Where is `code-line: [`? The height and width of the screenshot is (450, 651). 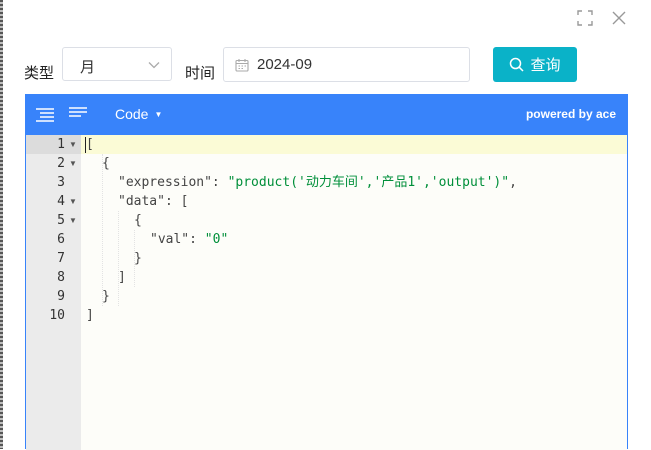 code-line: [ is located at coordinates (90, 144).